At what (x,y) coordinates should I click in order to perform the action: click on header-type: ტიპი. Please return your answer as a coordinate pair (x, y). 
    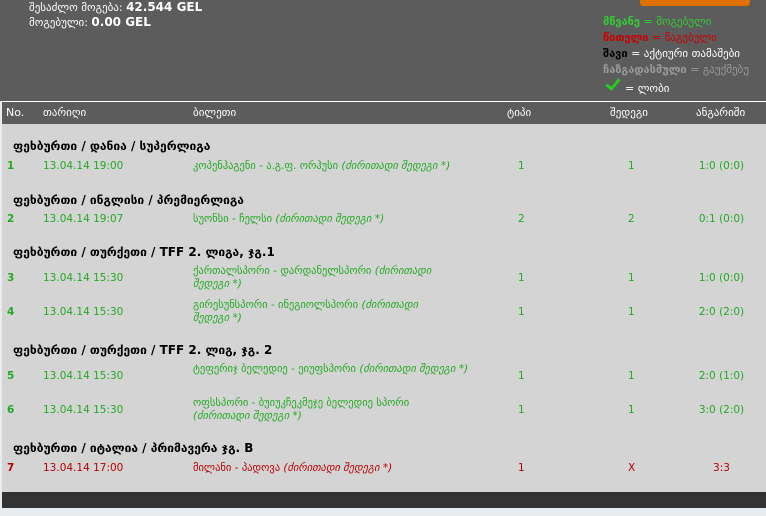
    Looking at the image, I should click on (519, 112).